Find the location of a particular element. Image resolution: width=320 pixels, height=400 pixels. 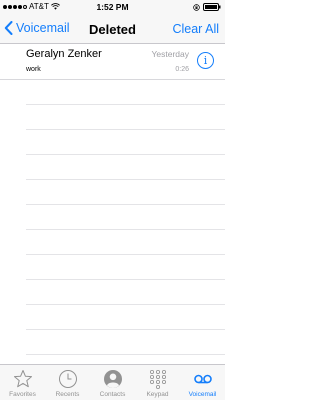

tab-favorites: Favorites is located at coordinates (22, 382).